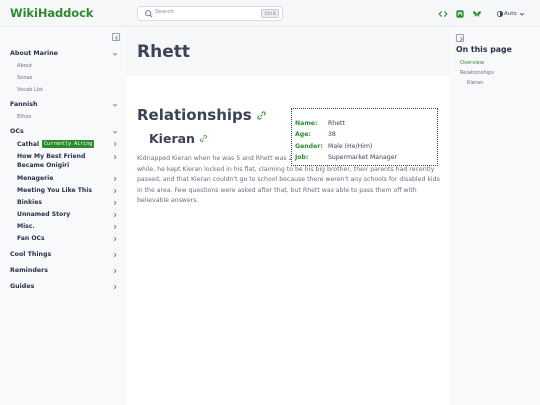 The image size is (540, 405). What do you see at coordinates (67, 162) in the screenshot?
I see `sidebar-item-how-my-best-friend: How My Best Friend Became Onigiri` at bounding box center [67, 162].